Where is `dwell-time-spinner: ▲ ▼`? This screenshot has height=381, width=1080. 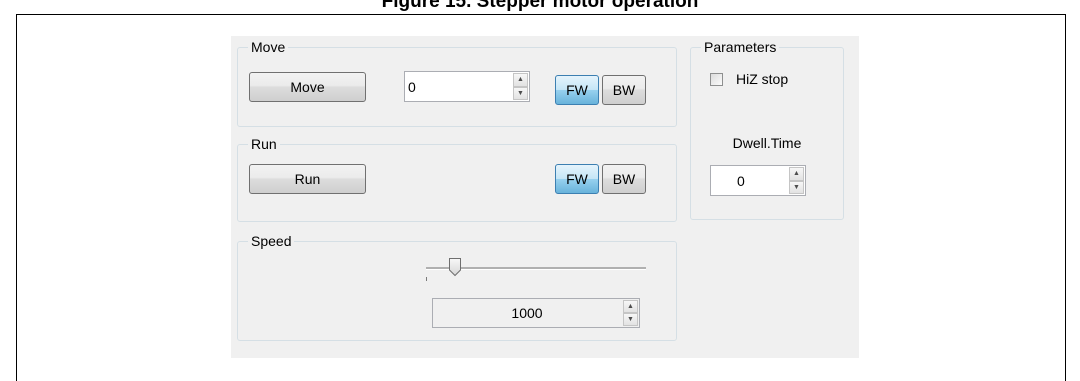 dwell-time-spinner: ▲ ▼ is located at coordinates (796, 180).